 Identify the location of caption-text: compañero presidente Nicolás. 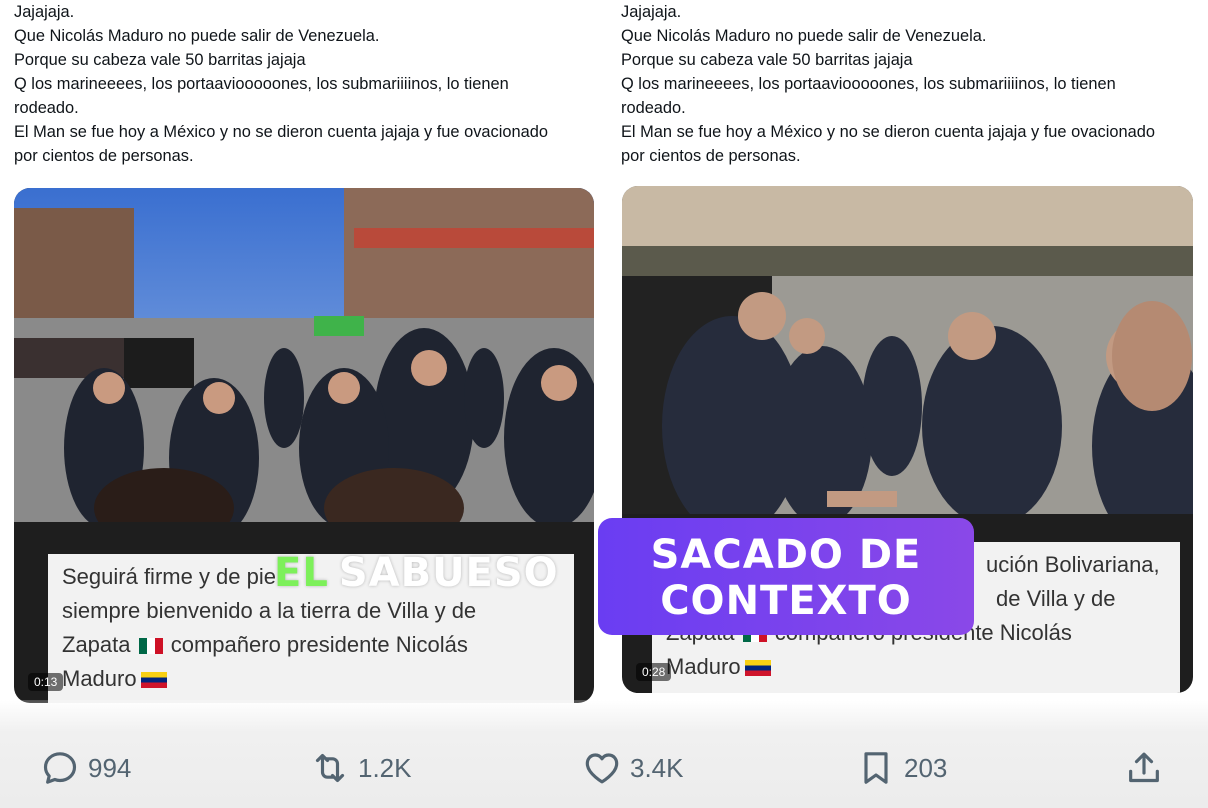
(319, 644).